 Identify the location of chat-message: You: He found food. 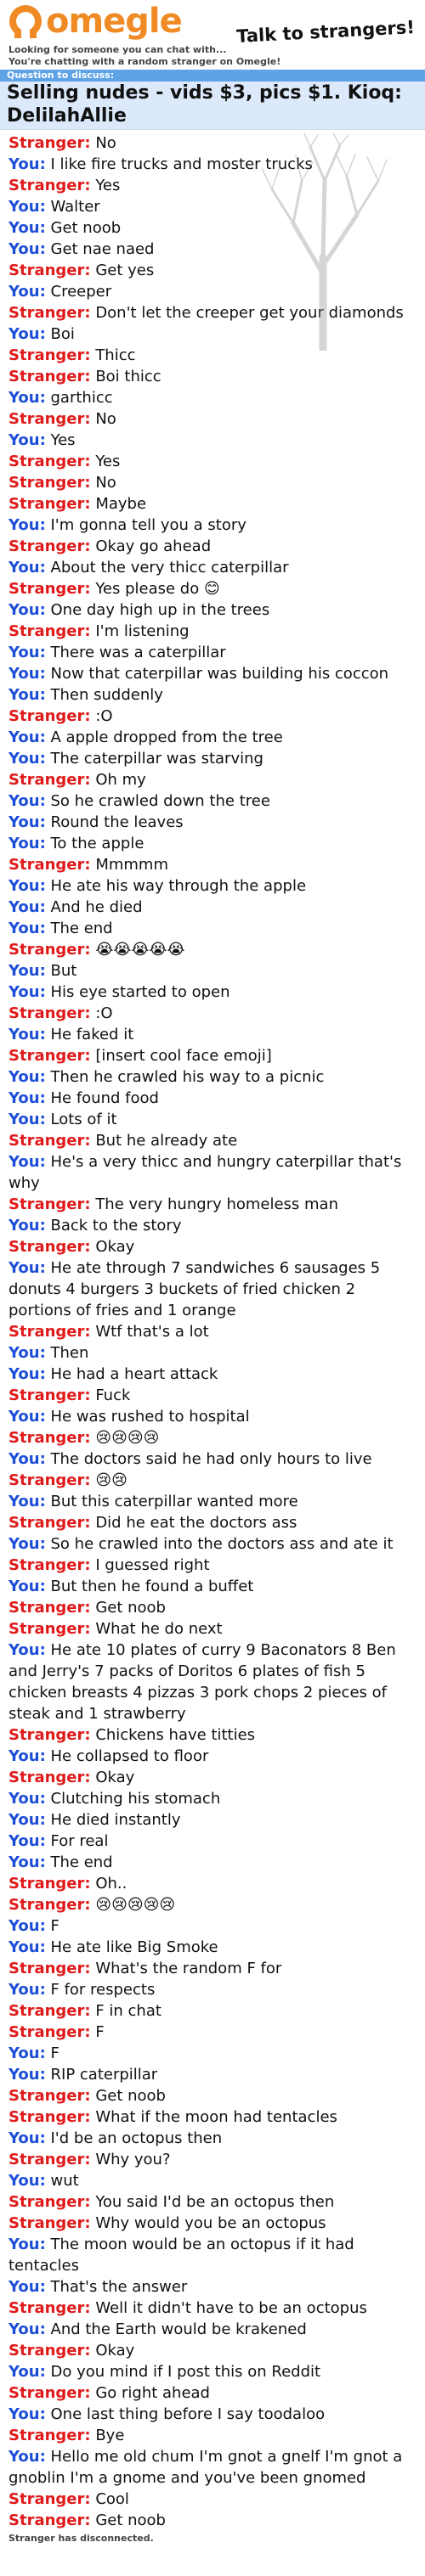
(212, 1098).